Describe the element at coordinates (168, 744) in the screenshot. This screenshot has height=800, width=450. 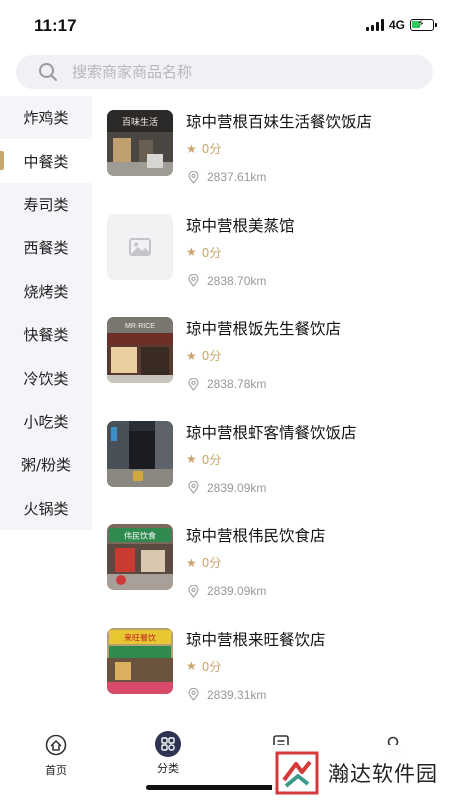
I see `category-icon` at that location.